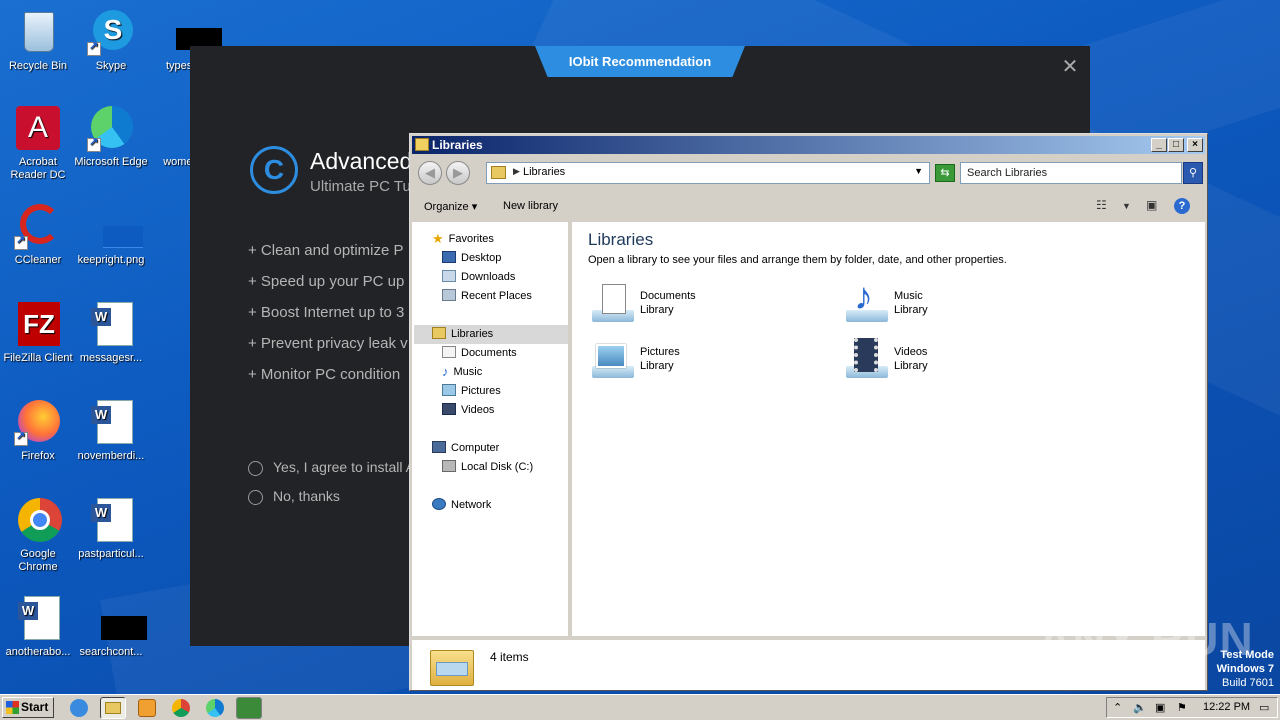  I want to click on feature-item: + Prevent privacy leak v, so click(328, 343).